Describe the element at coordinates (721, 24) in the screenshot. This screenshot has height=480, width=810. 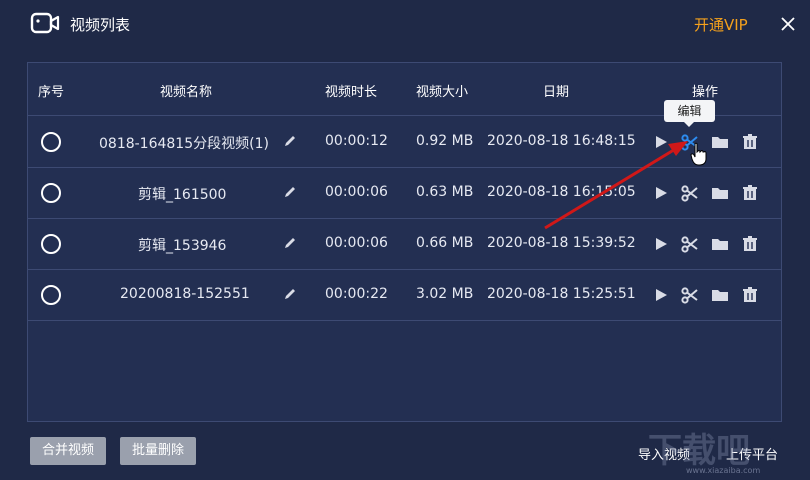
I see `vip-link: 开通VIP` at that location.